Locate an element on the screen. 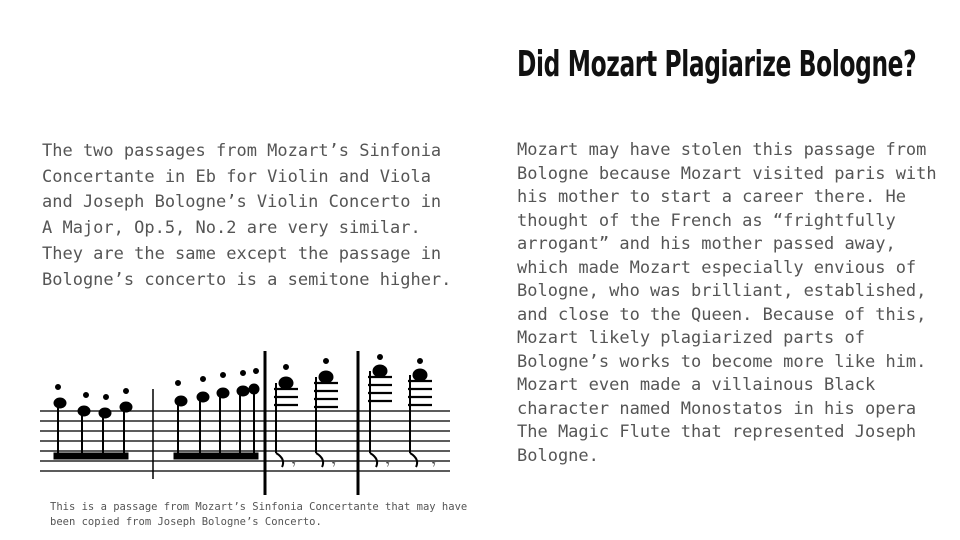 This screenshot has height=540, width=960. sheet-music-image: 𝄾 𝄾 𝄾 𝄾 is located at coordinates (245, 423).